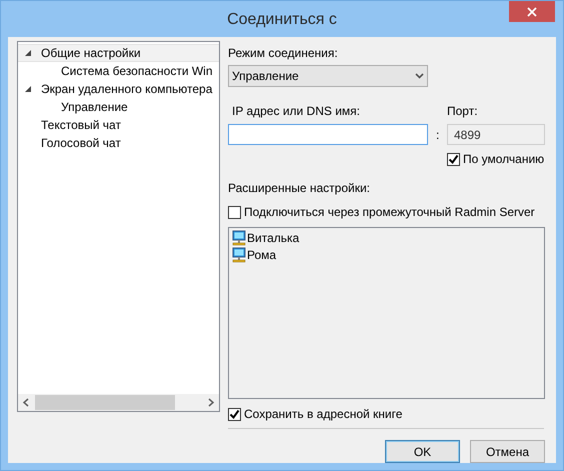 The image size is (564, 471). Describe the element at coordinates (389, 212) in the screenshot. I see `via-server-label: Подключиться через промежуточный Radmin Server` at that location.